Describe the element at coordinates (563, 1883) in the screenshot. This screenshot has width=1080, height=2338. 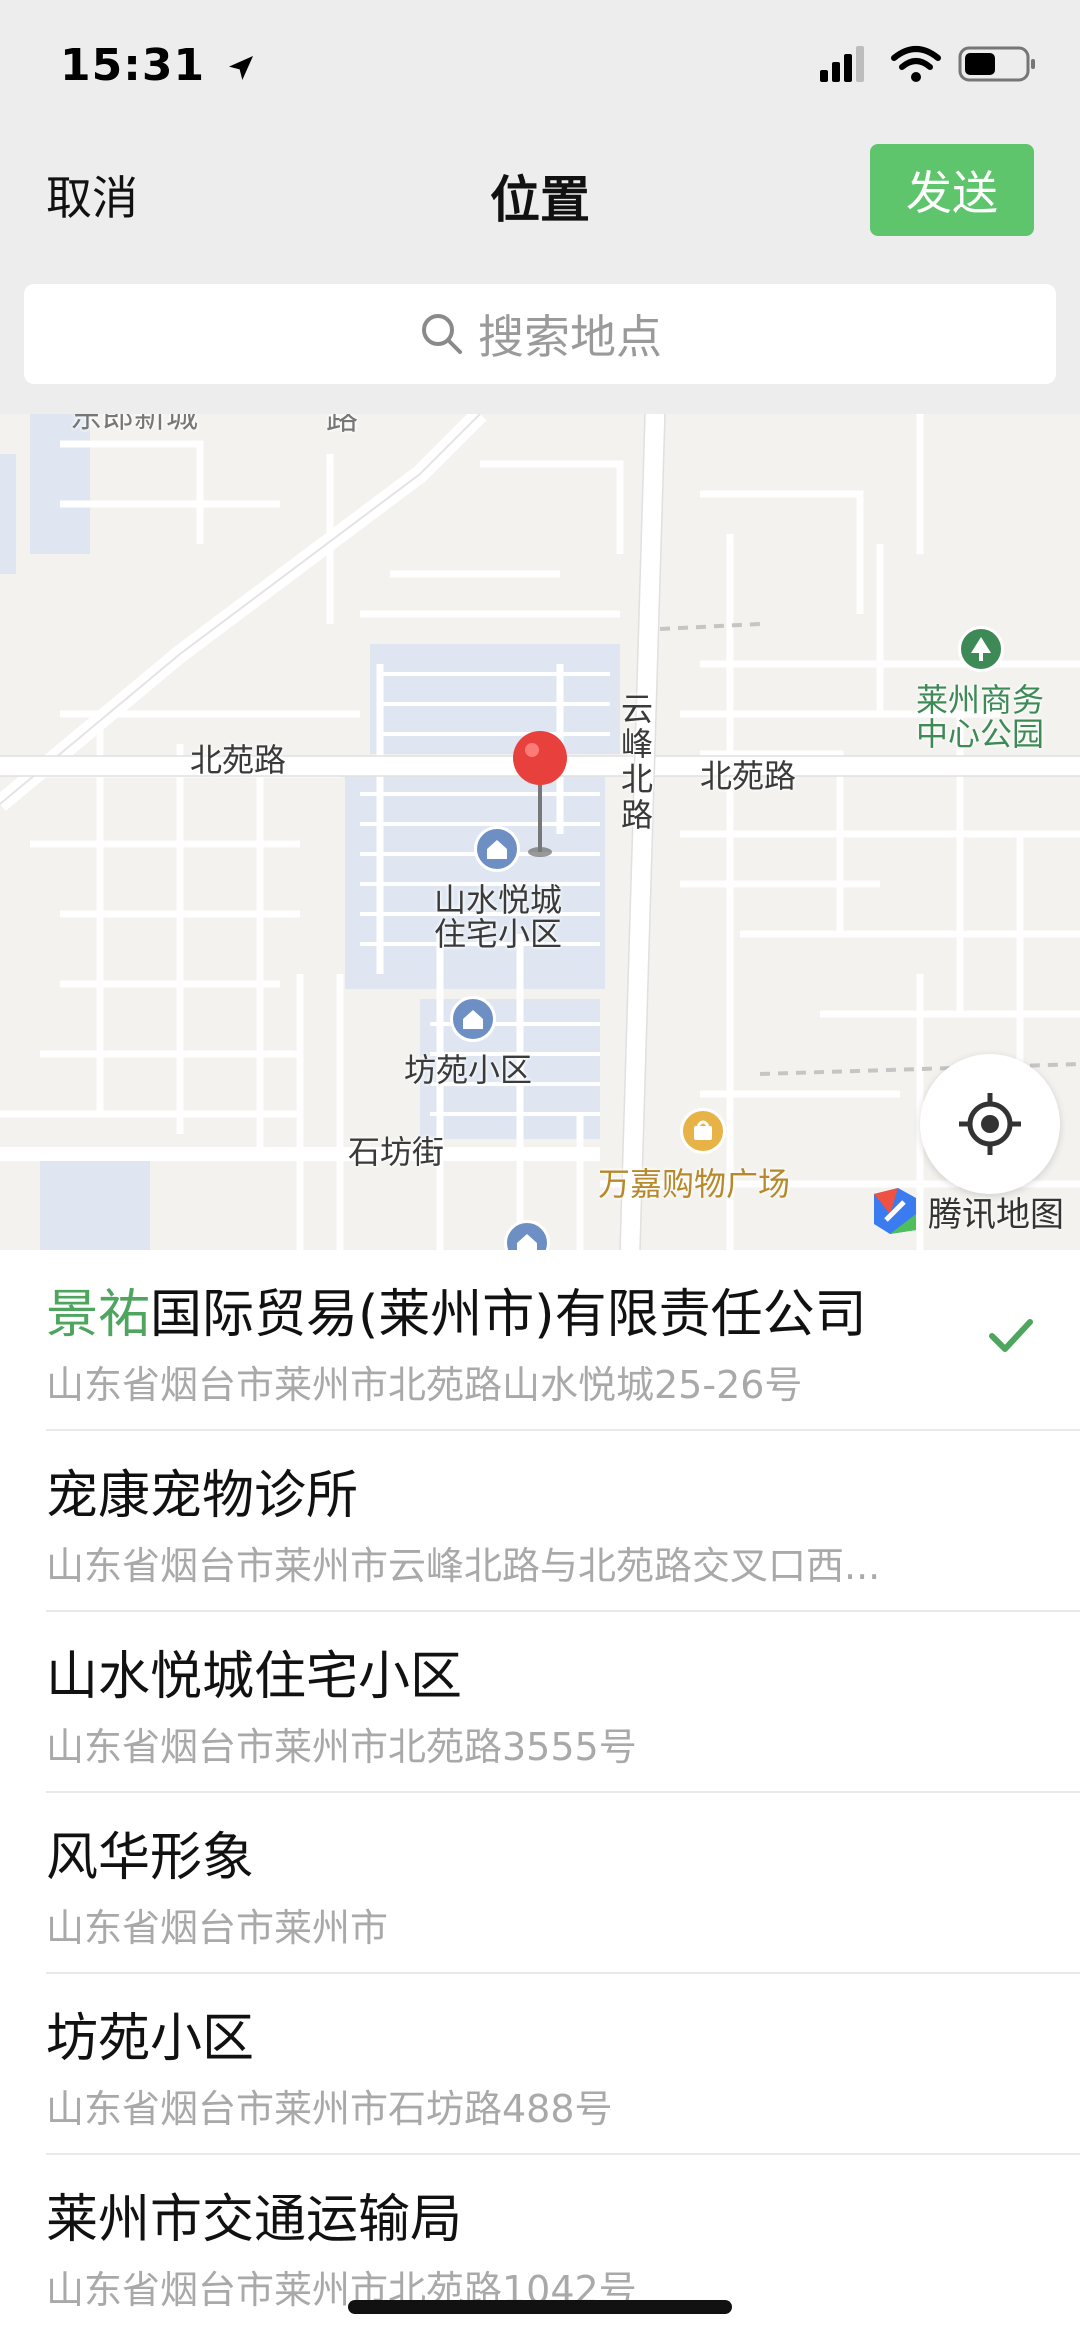
I see `list-item: 风华形象 山东省烟台市莱州市` at that location.